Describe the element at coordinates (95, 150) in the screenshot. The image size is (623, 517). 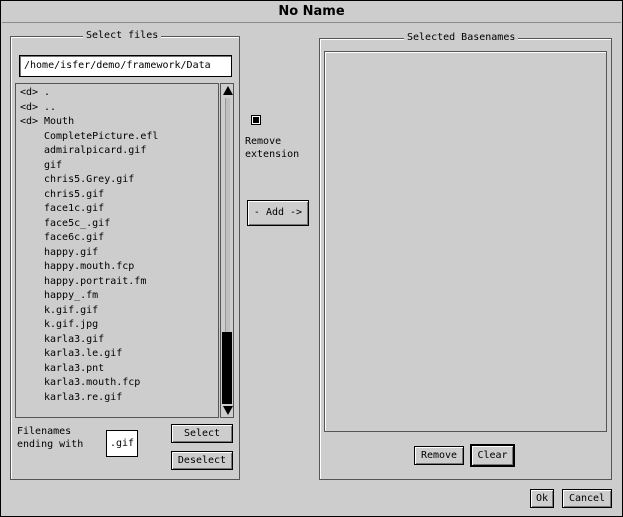
I see `file-name: admiralpicard.gif` at that location.